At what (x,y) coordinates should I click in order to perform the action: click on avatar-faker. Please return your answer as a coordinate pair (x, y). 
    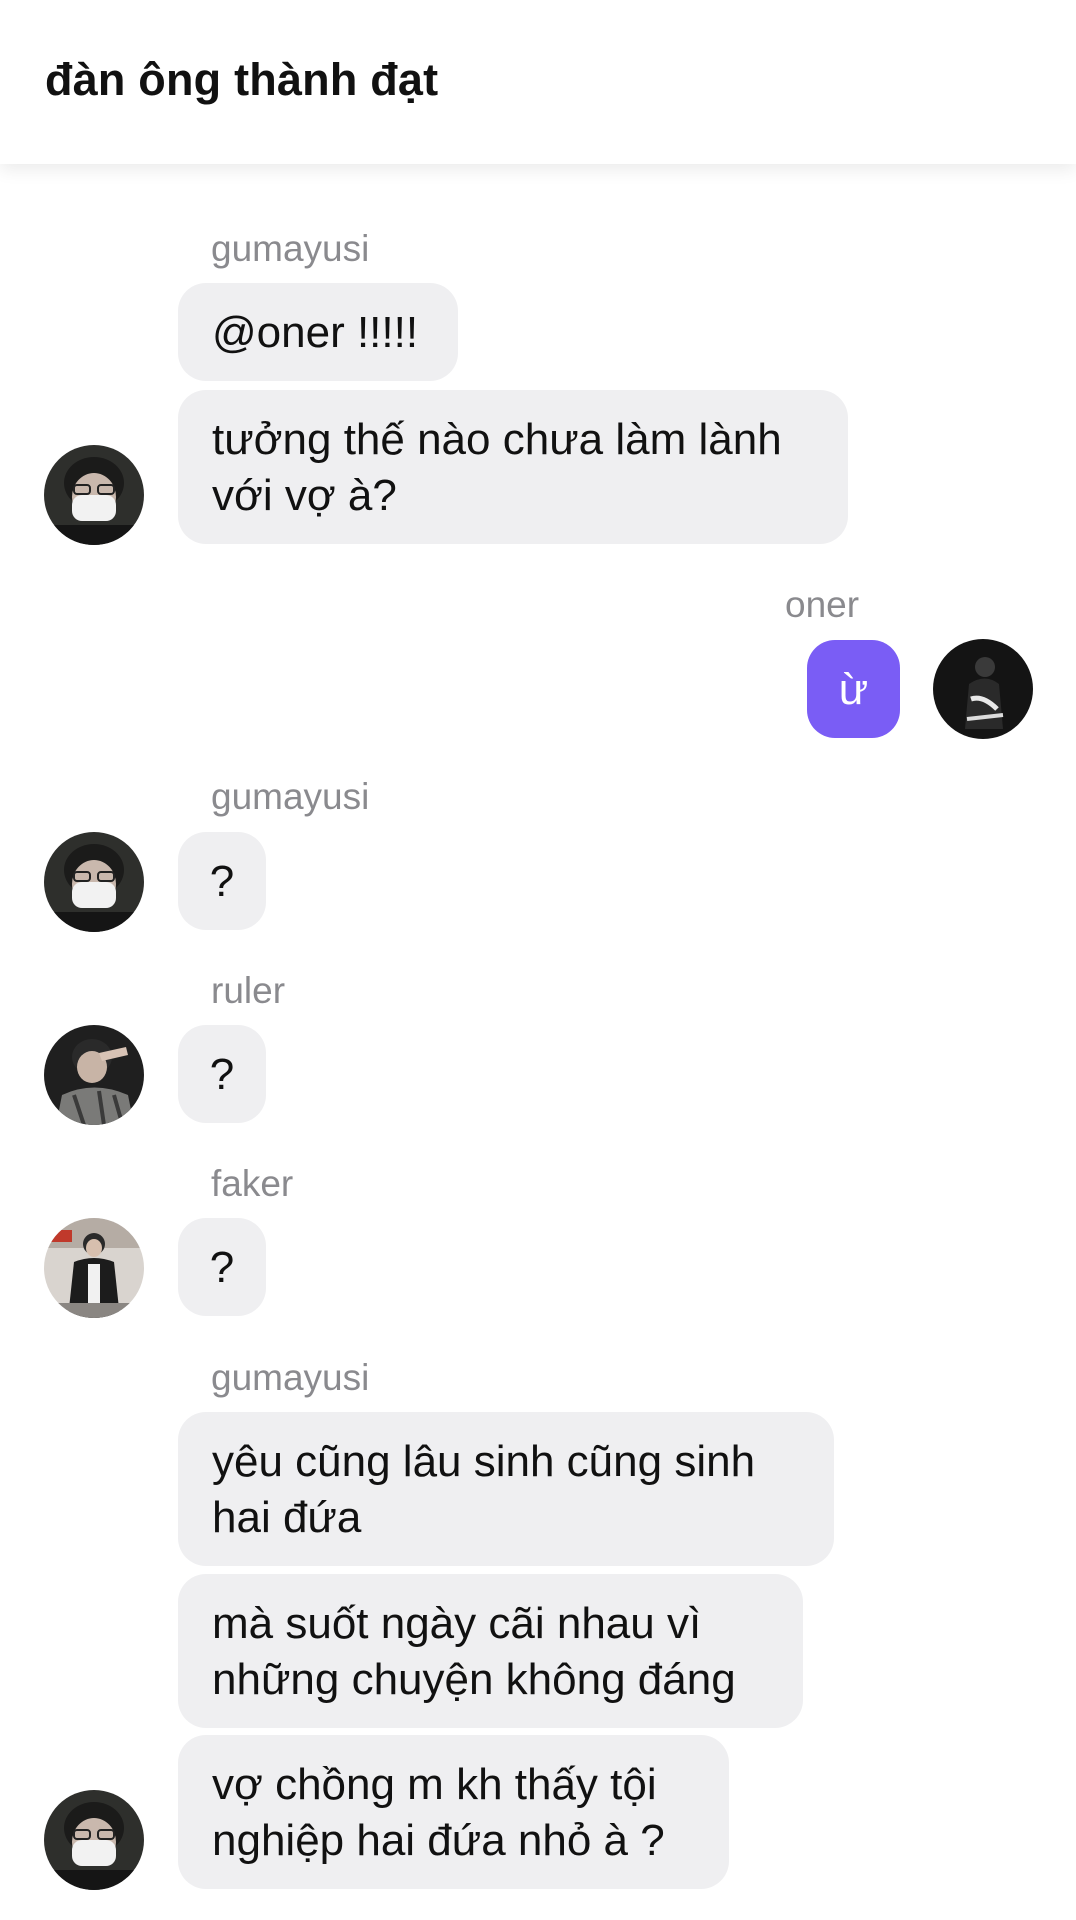
    Looking at the image, I should click on (94, 1268).